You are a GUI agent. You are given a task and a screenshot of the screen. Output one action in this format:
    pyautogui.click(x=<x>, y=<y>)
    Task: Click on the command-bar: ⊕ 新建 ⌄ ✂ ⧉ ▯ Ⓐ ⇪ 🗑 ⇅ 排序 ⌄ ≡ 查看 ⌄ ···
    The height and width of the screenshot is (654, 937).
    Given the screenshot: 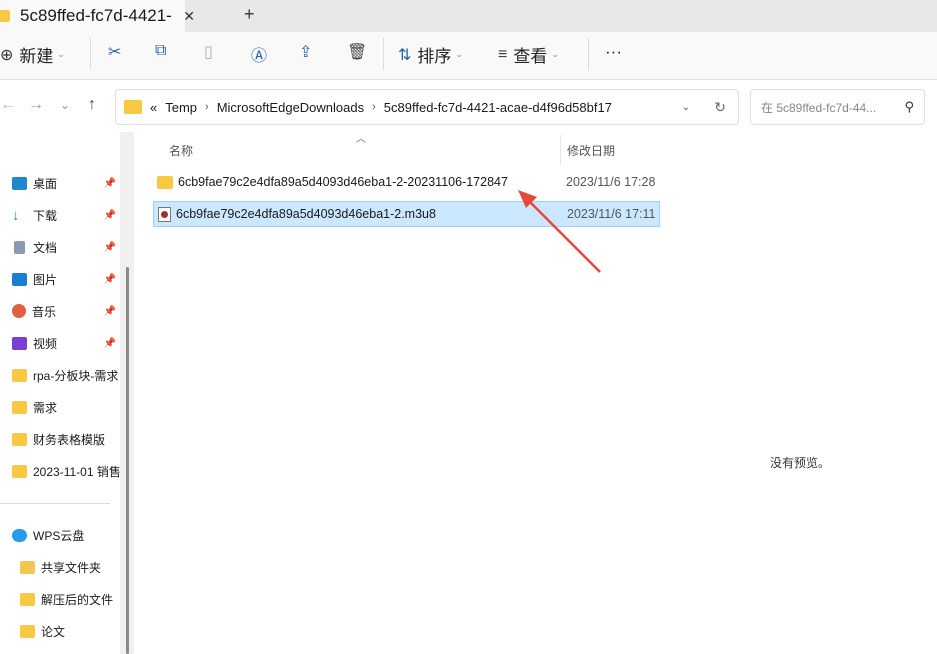 What is the action you would take?
    pyautogui.click(x=468, y=56)
    